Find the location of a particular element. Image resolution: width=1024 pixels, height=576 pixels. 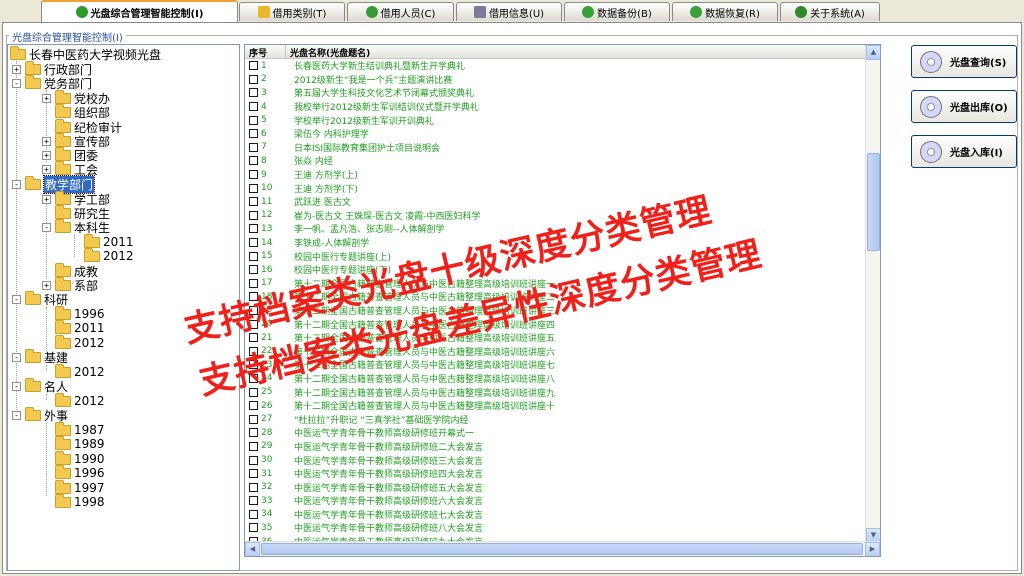

column-header-name: 光盘名称(光盘题名) is located at coordinates (330, 52).